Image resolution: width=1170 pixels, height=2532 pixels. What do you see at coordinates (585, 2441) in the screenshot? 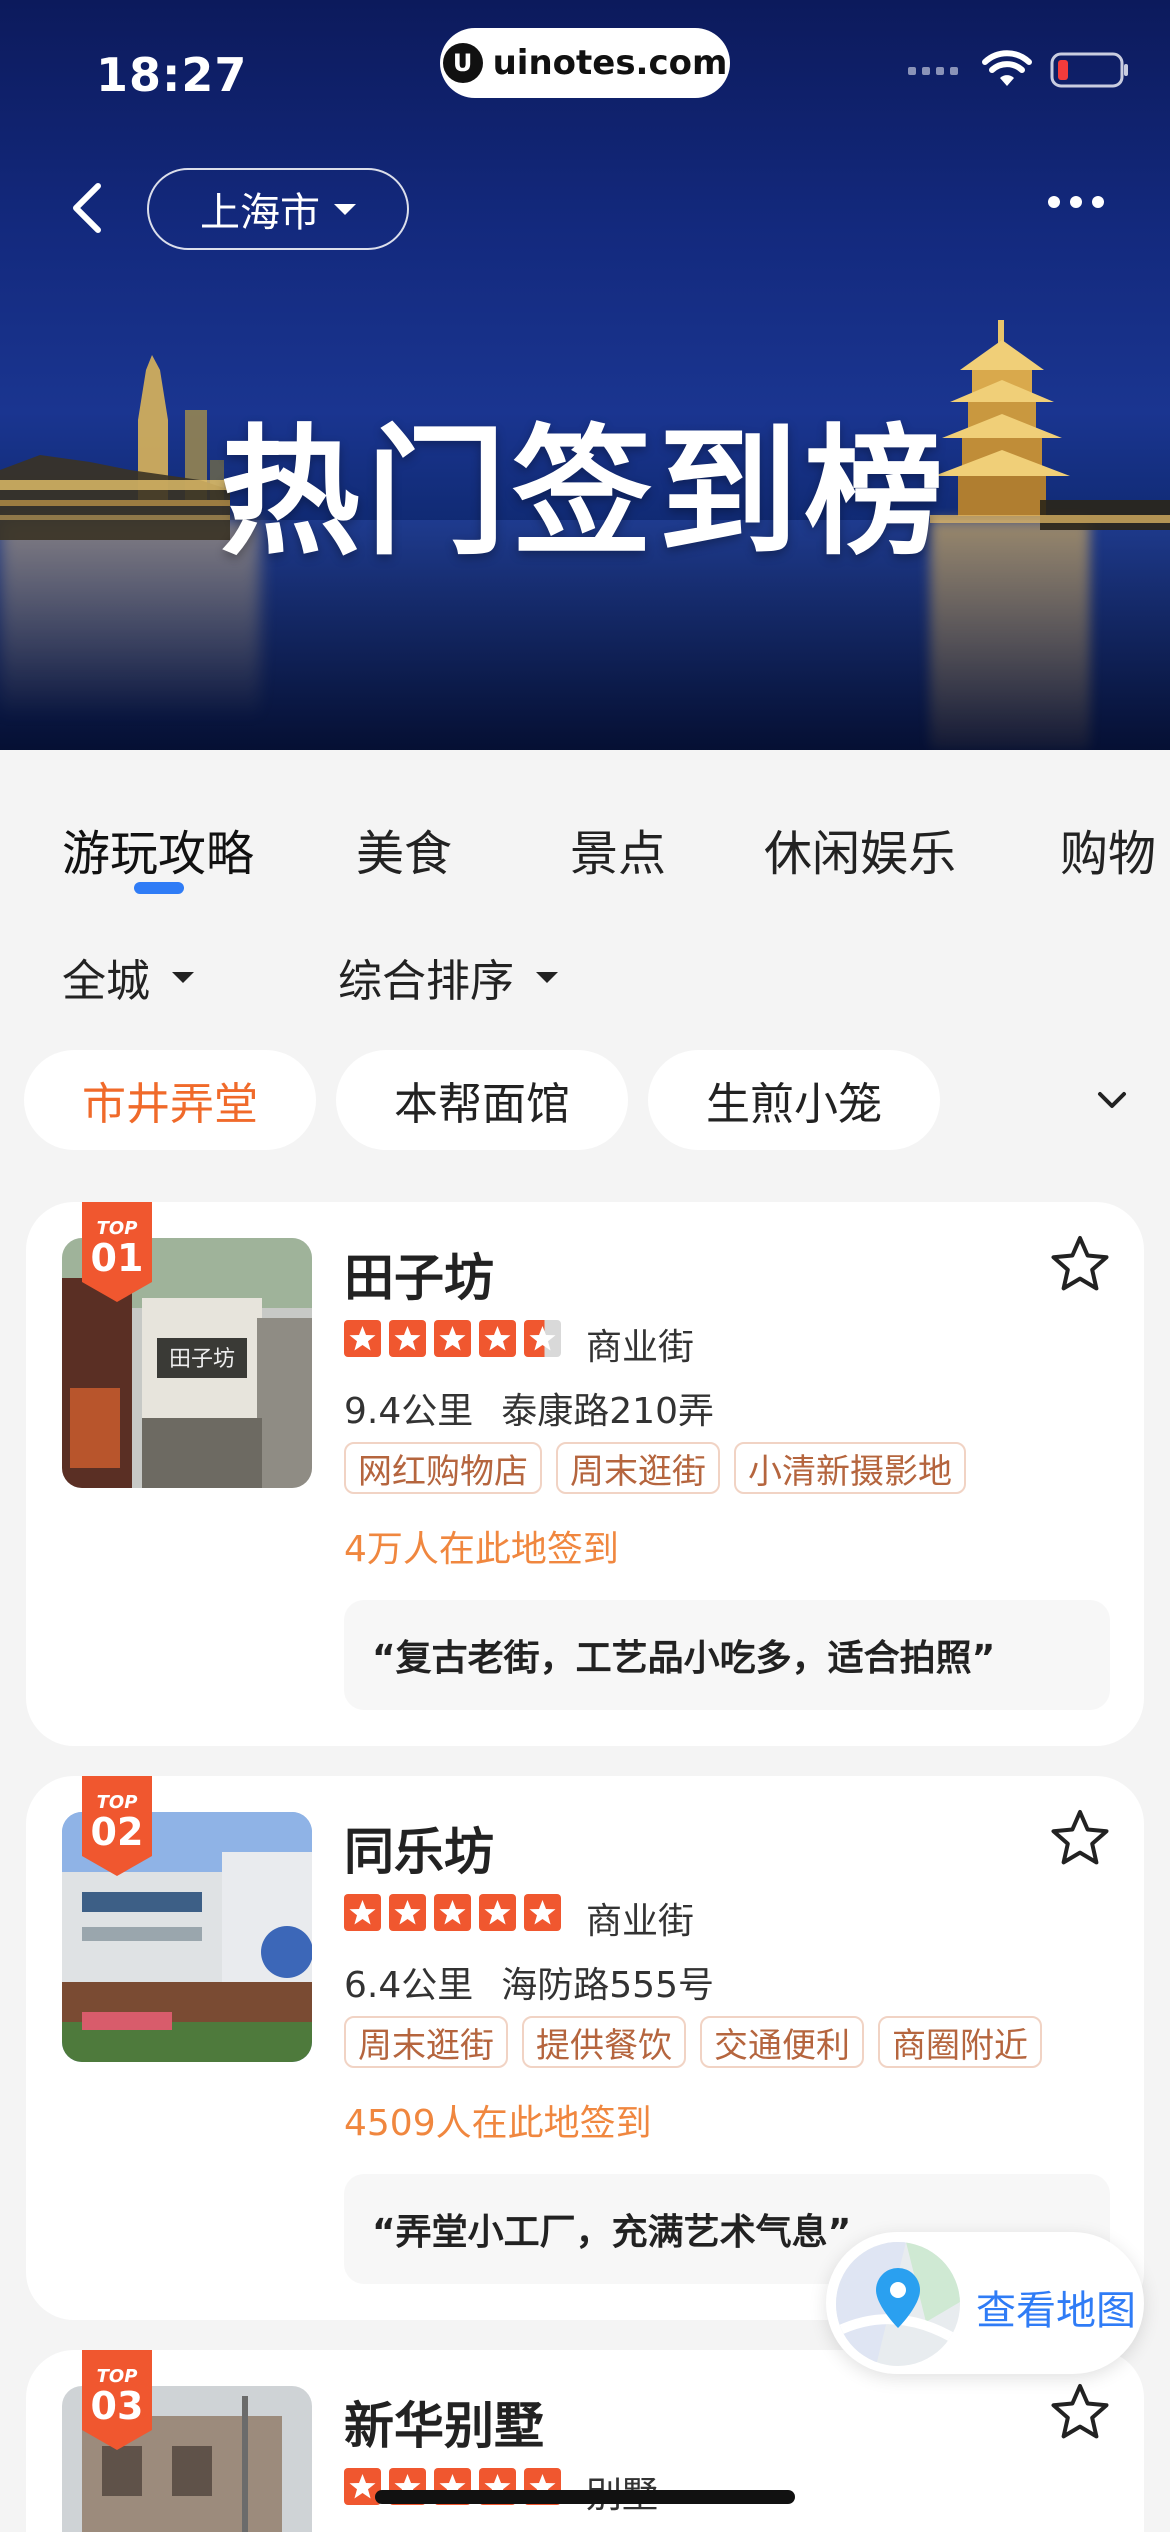
I see `place-card: TOP 03 新华别墅 别墅` at bounding box center [585, 2441].